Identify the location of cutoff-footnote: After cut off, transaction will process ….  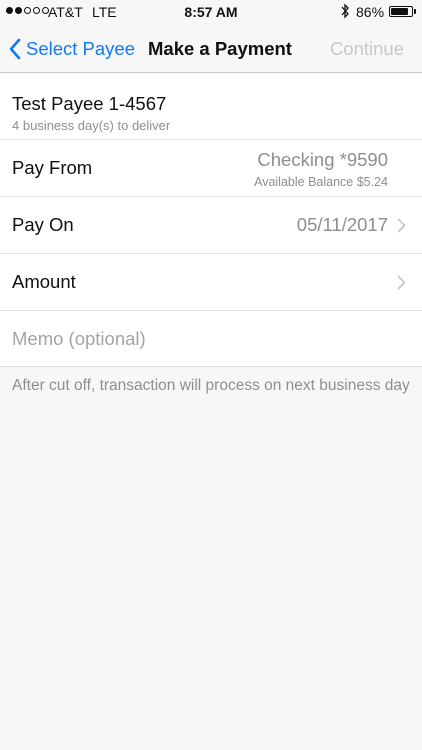
(211, 385).